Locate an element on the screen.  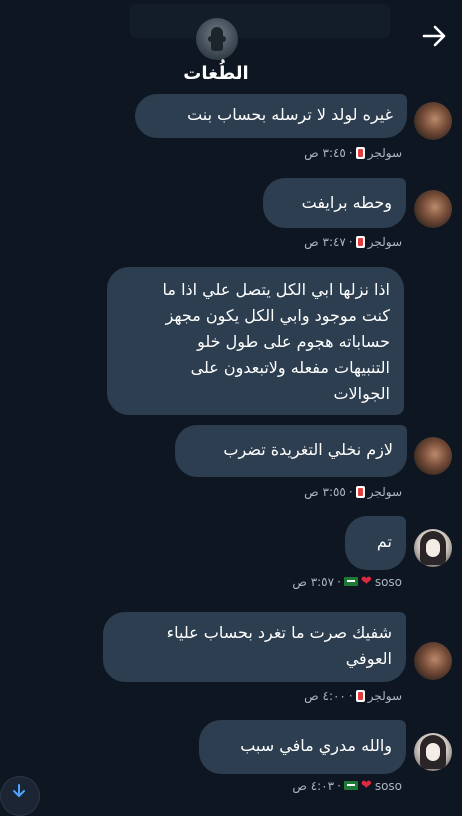
arrow-down-icon is located at coordinates (19, 790).